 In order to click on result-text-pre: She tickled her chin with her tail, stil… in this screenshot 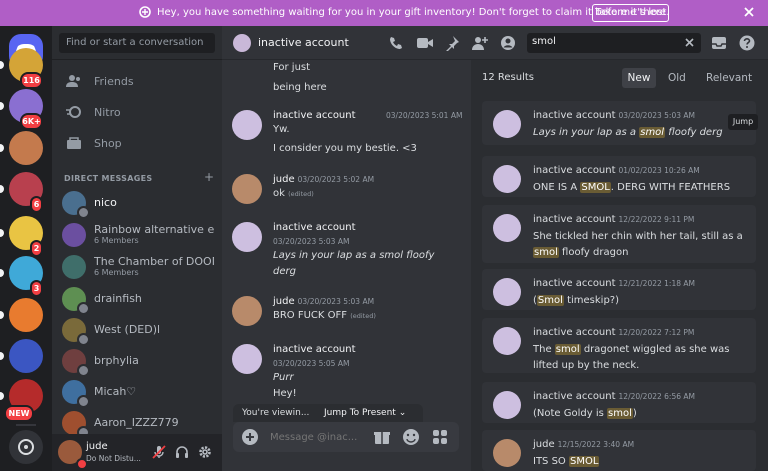, I will do `click(638, 236)`.